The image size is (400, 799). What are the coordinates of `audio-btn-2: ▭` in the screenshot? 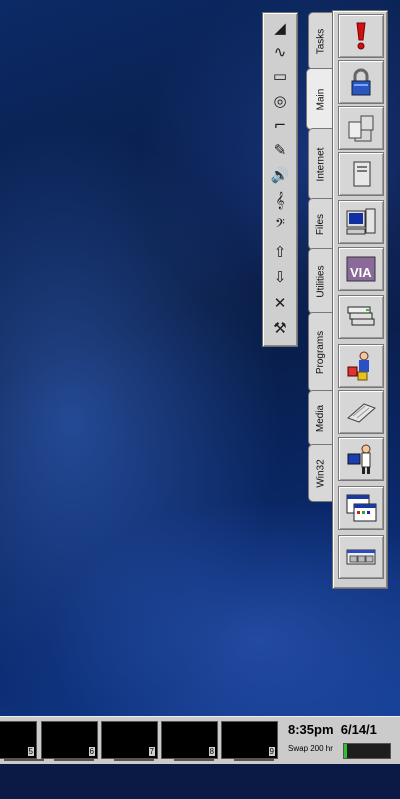 It's located at (280, 76).